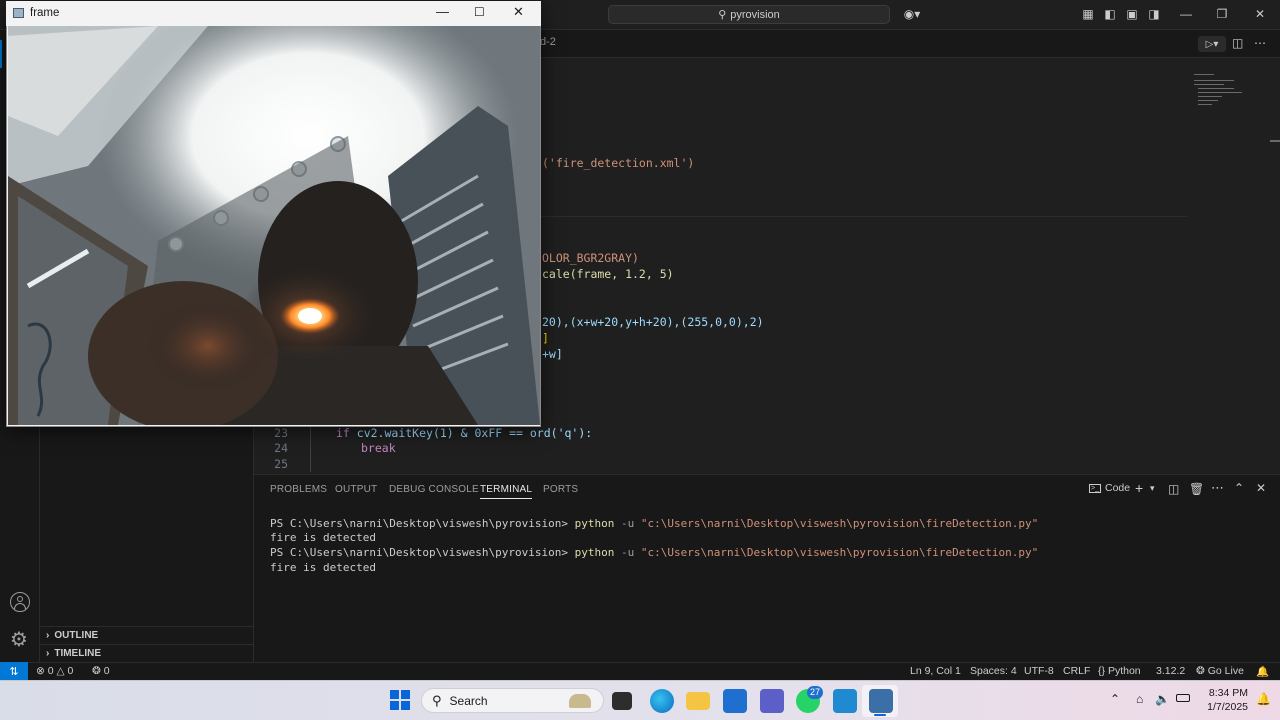  Describe the element at coordinates (378, 448) in the screenshot. I see `code-line-24: break` at that location.